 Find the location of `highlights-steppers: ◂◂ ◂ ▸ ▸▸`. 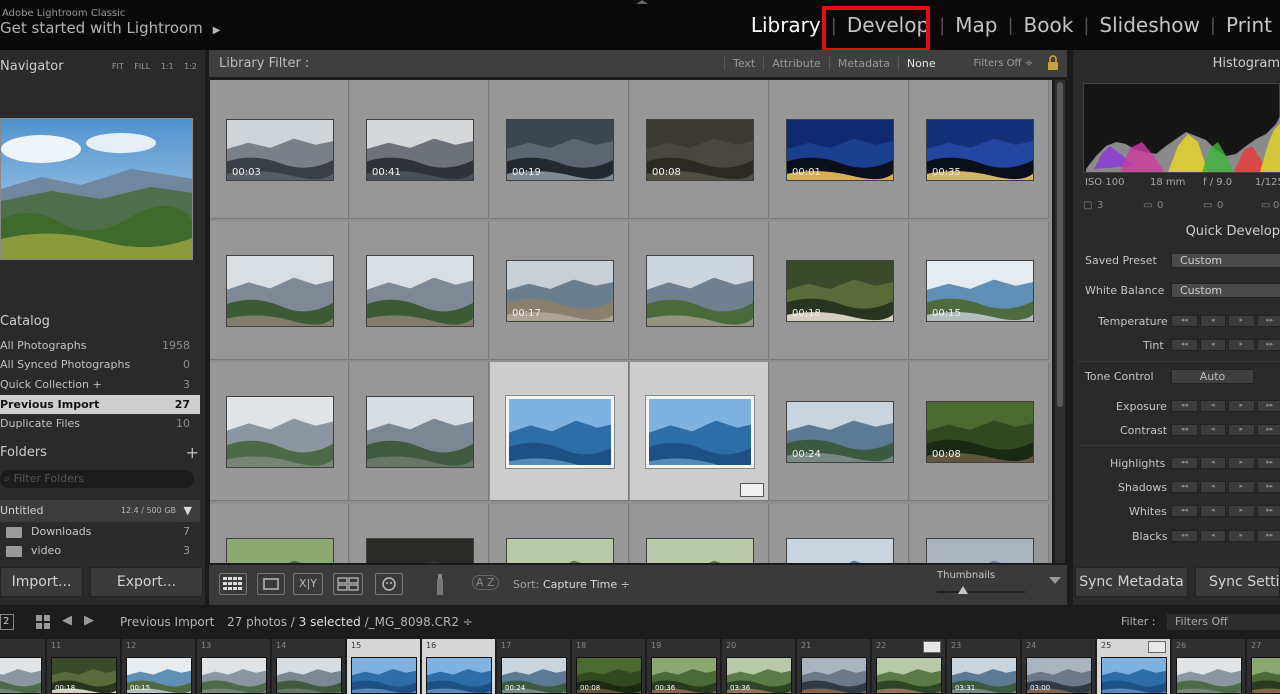

highlights-steppers: ◂◂ ◂ ▸ ▸▸ is located at coordinates (1225, 463).